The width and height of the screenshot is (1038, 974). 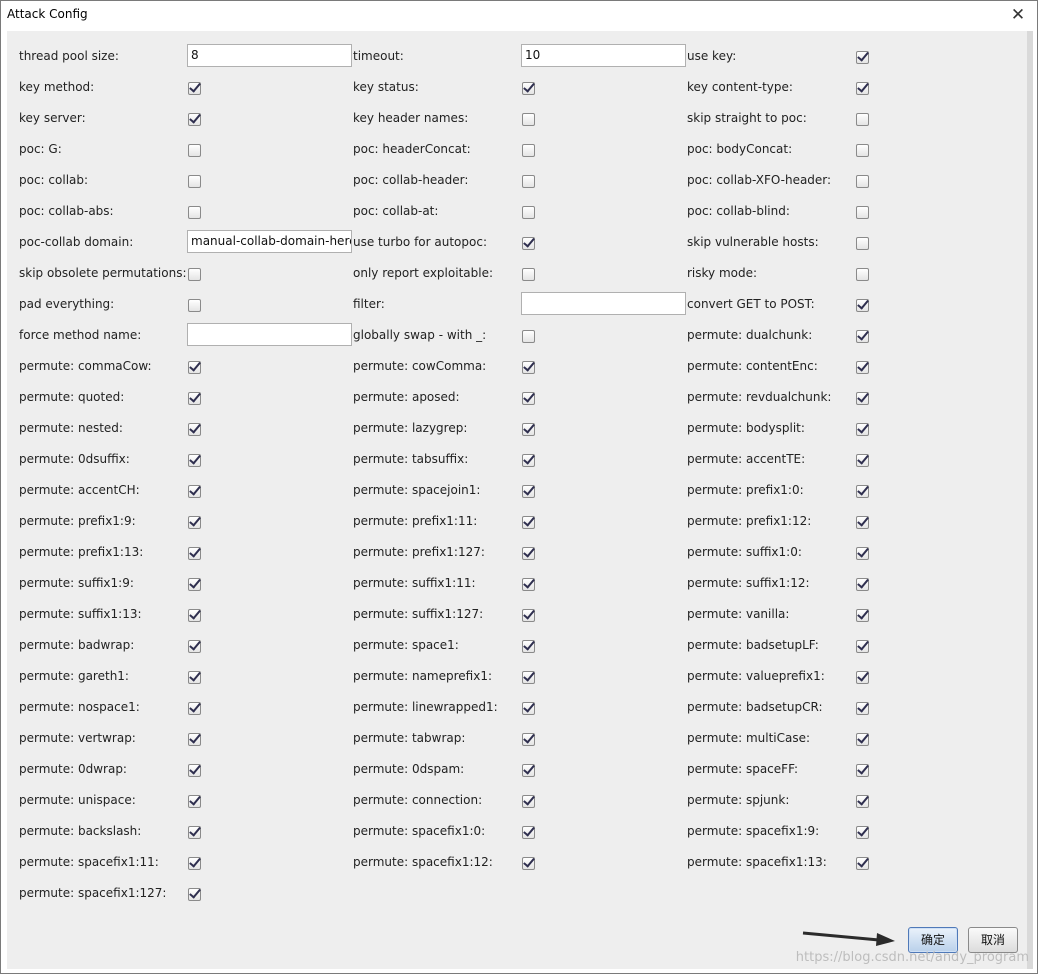 I want to click on setting-text-field: 8, so click(x=269, y=55).